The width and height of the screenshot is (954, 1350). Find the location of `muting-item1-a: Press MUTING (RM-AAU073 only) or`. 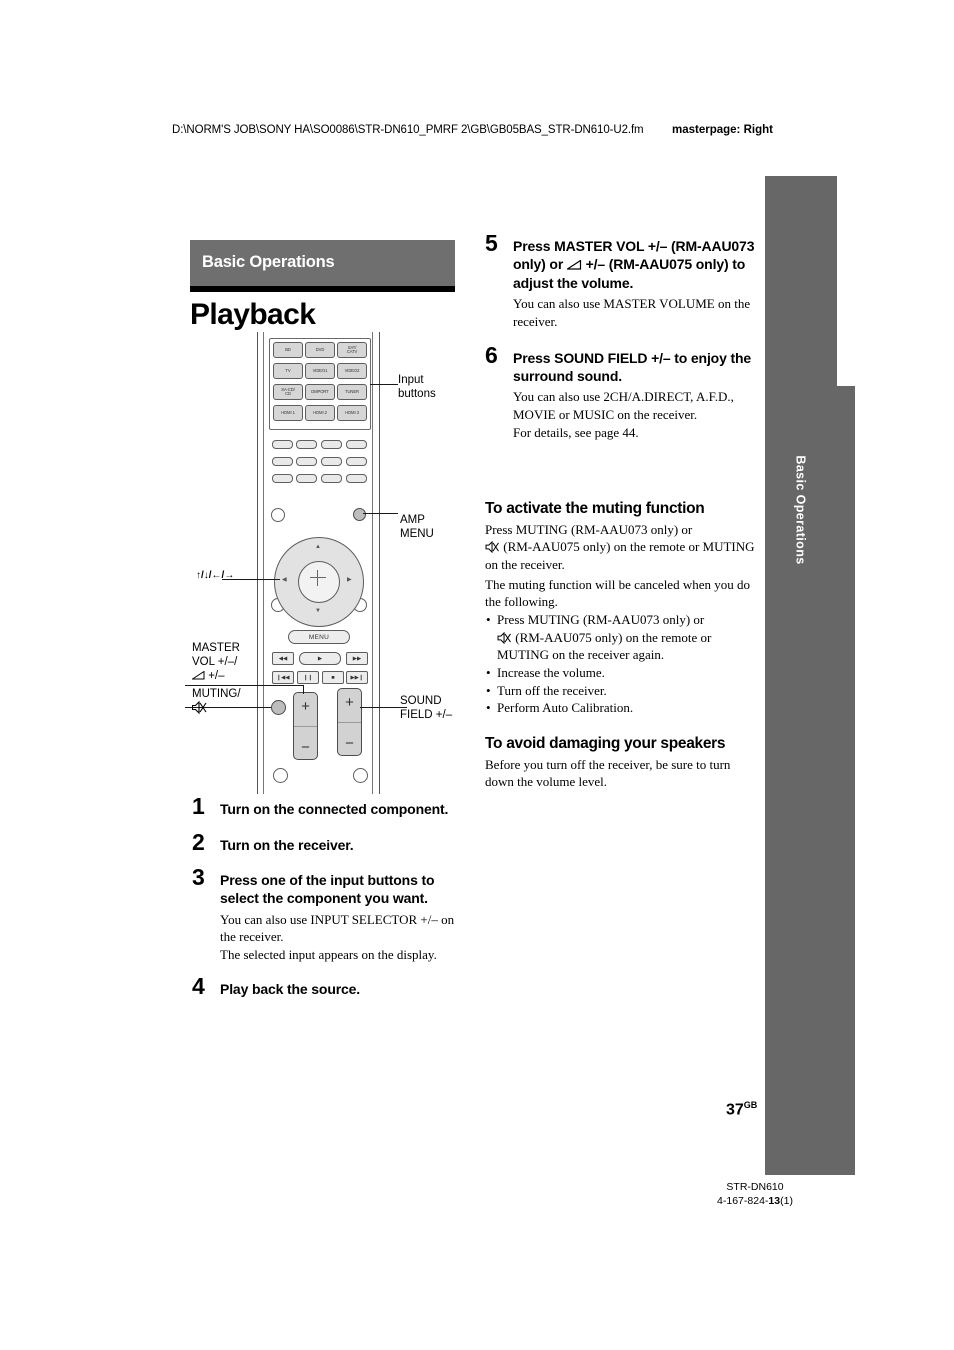

muting-item1-a: Press MUTING (RM-AAU073 only) or is located at coordinates (601, 619).